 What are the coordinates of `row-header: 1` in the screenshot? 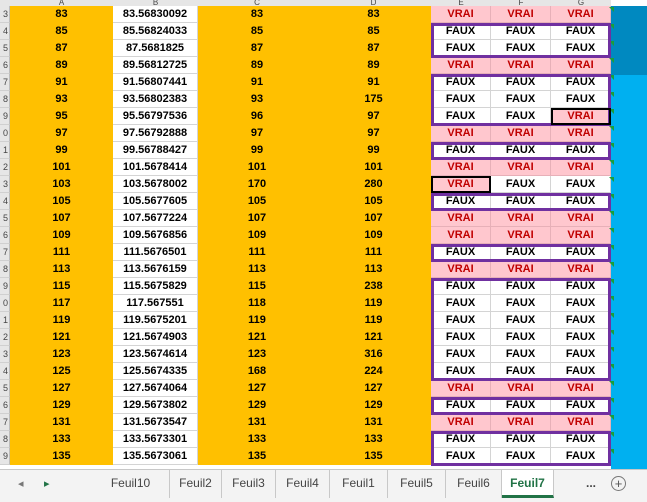 It's located at (5, 320).